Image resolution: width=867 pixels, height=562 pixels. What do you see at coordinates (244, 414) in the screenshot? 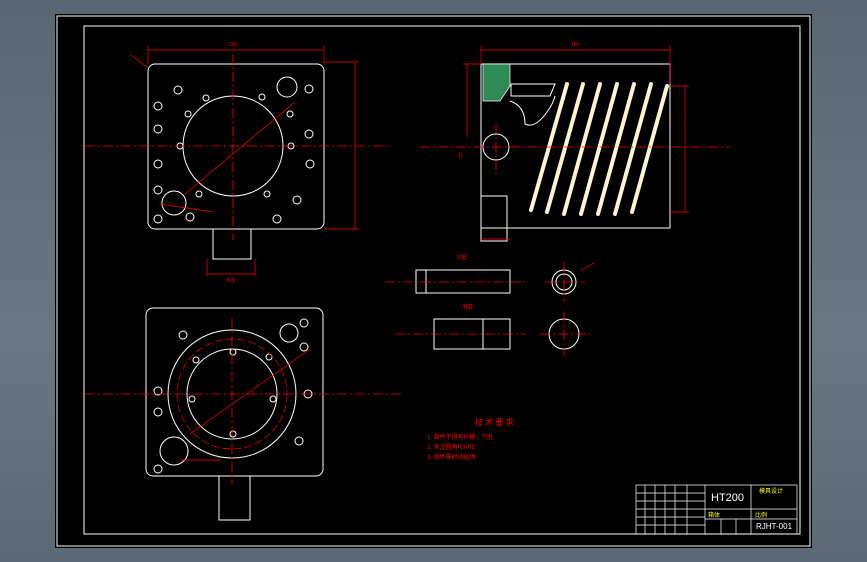
I see `bottom-left-view` at bounding box center [244, 414].